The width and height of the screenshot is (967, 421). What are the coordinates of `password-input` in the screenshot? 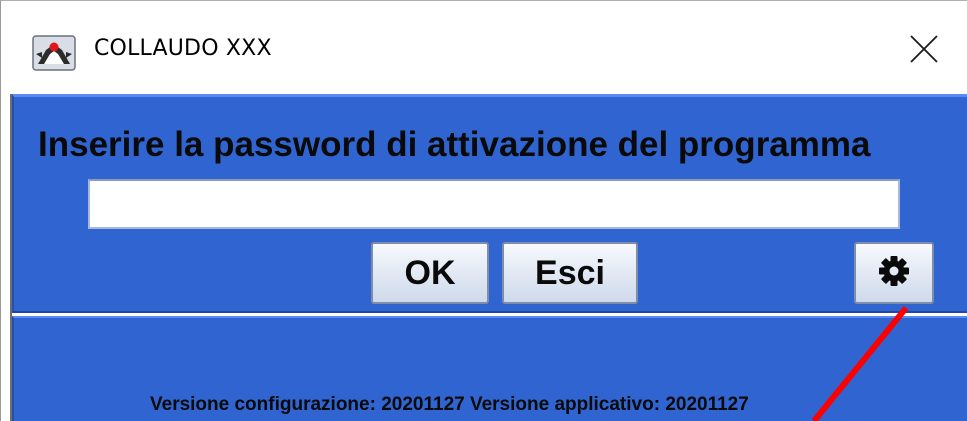 It's located at (494, 204).